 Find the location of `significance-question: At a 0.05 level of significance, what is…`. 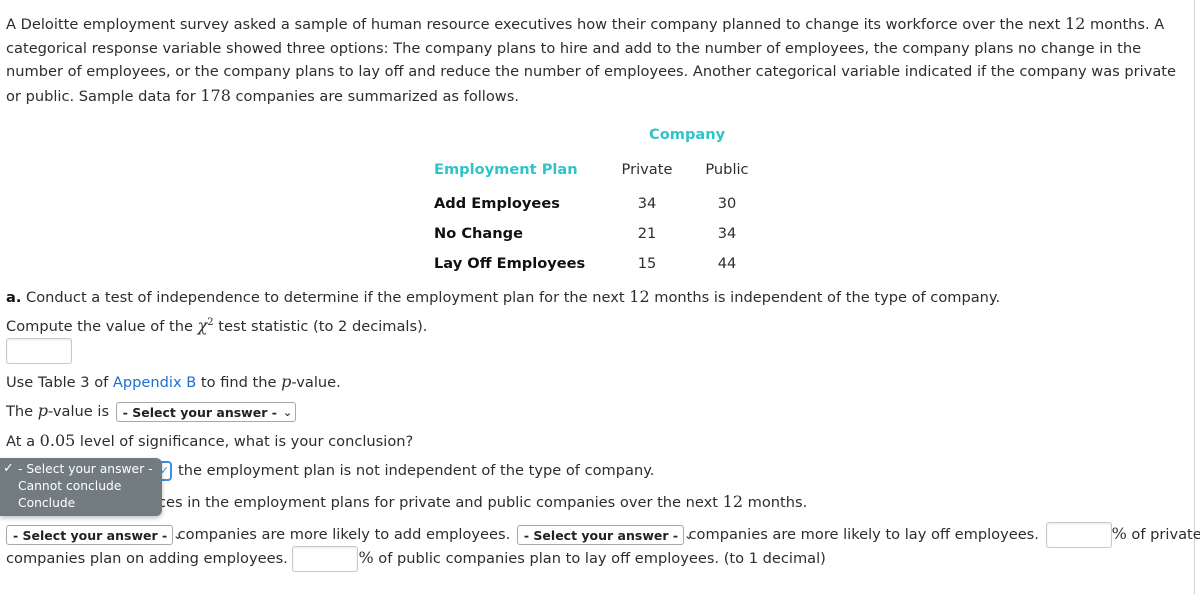

significance-question: At a 0.05 level of significance, what is… is located at coordinates (210, 440).